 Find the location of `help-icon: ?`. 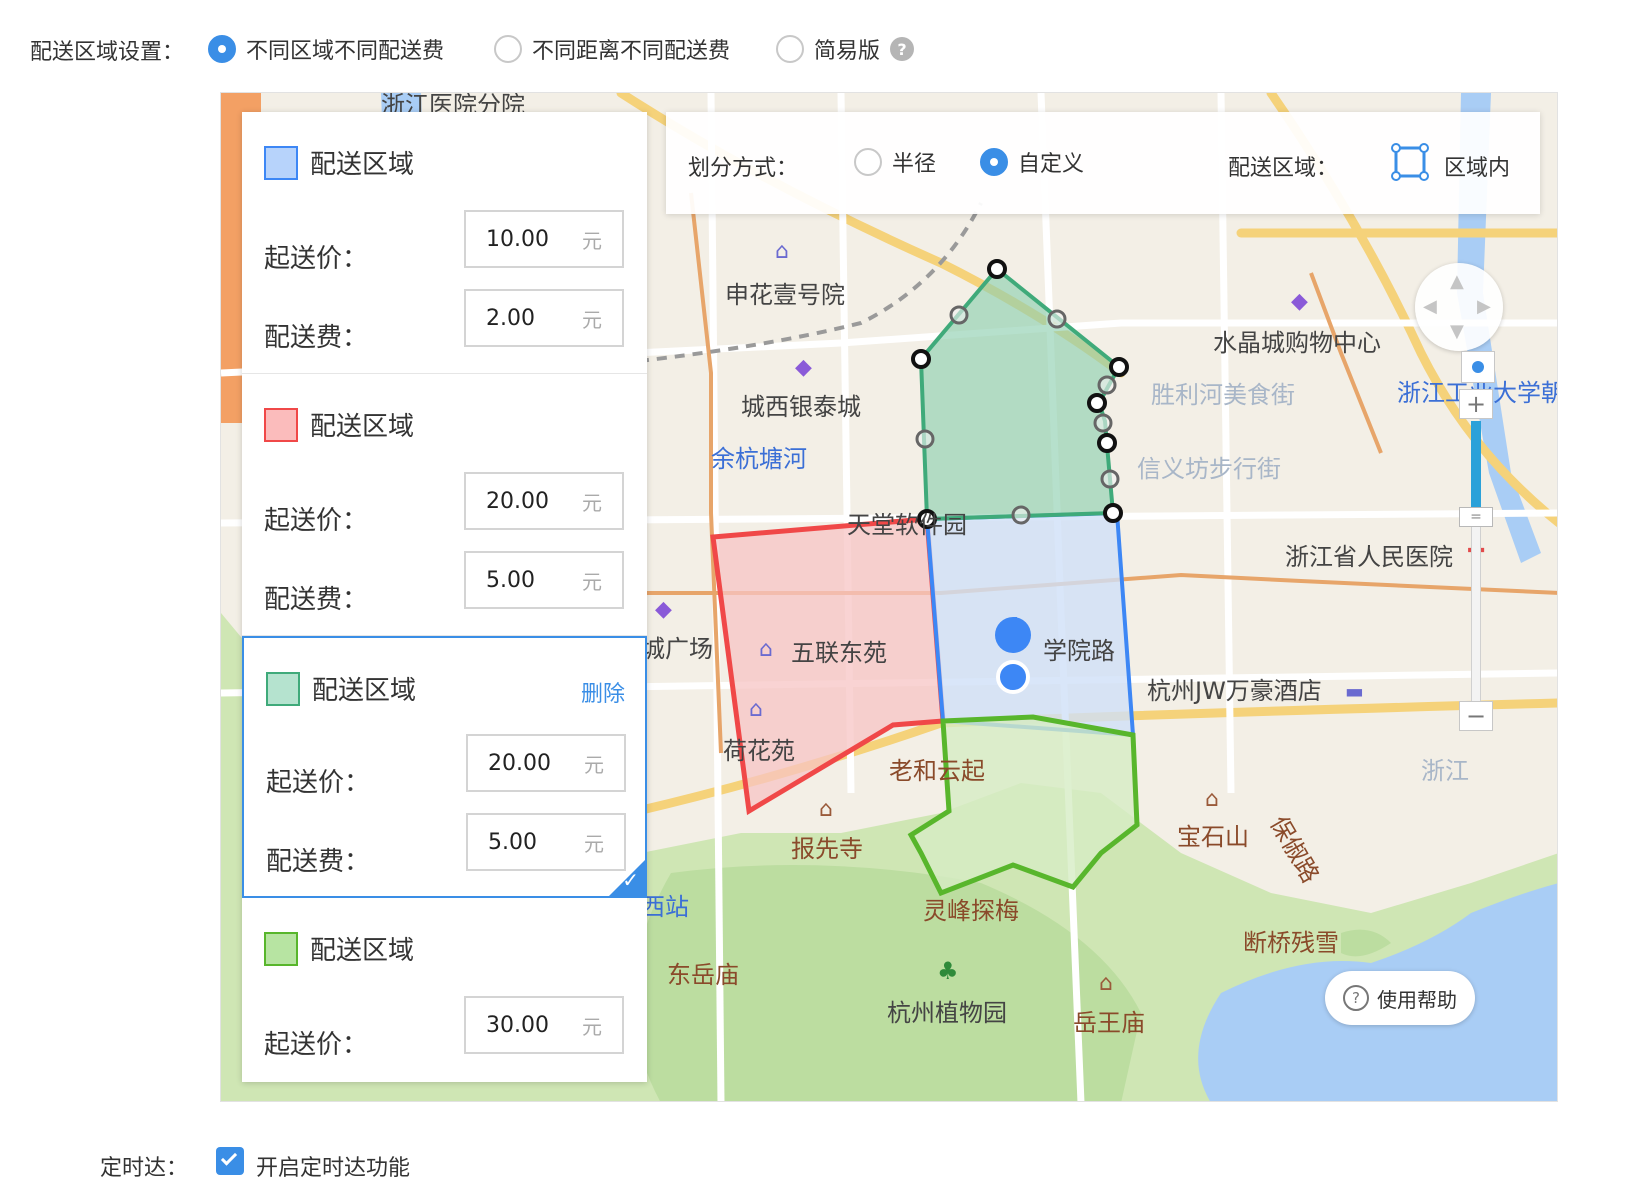

help-icon: ? is located at coordinates (902, 49).